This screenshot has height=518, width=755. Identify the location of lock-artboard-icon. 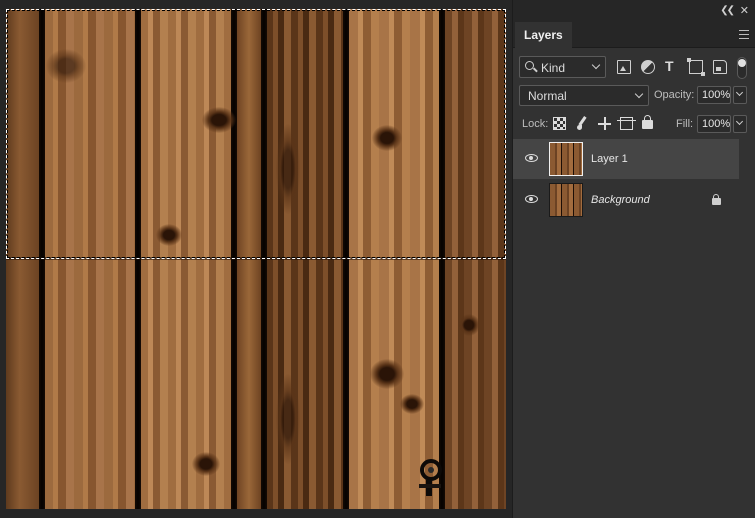
(626, 123).